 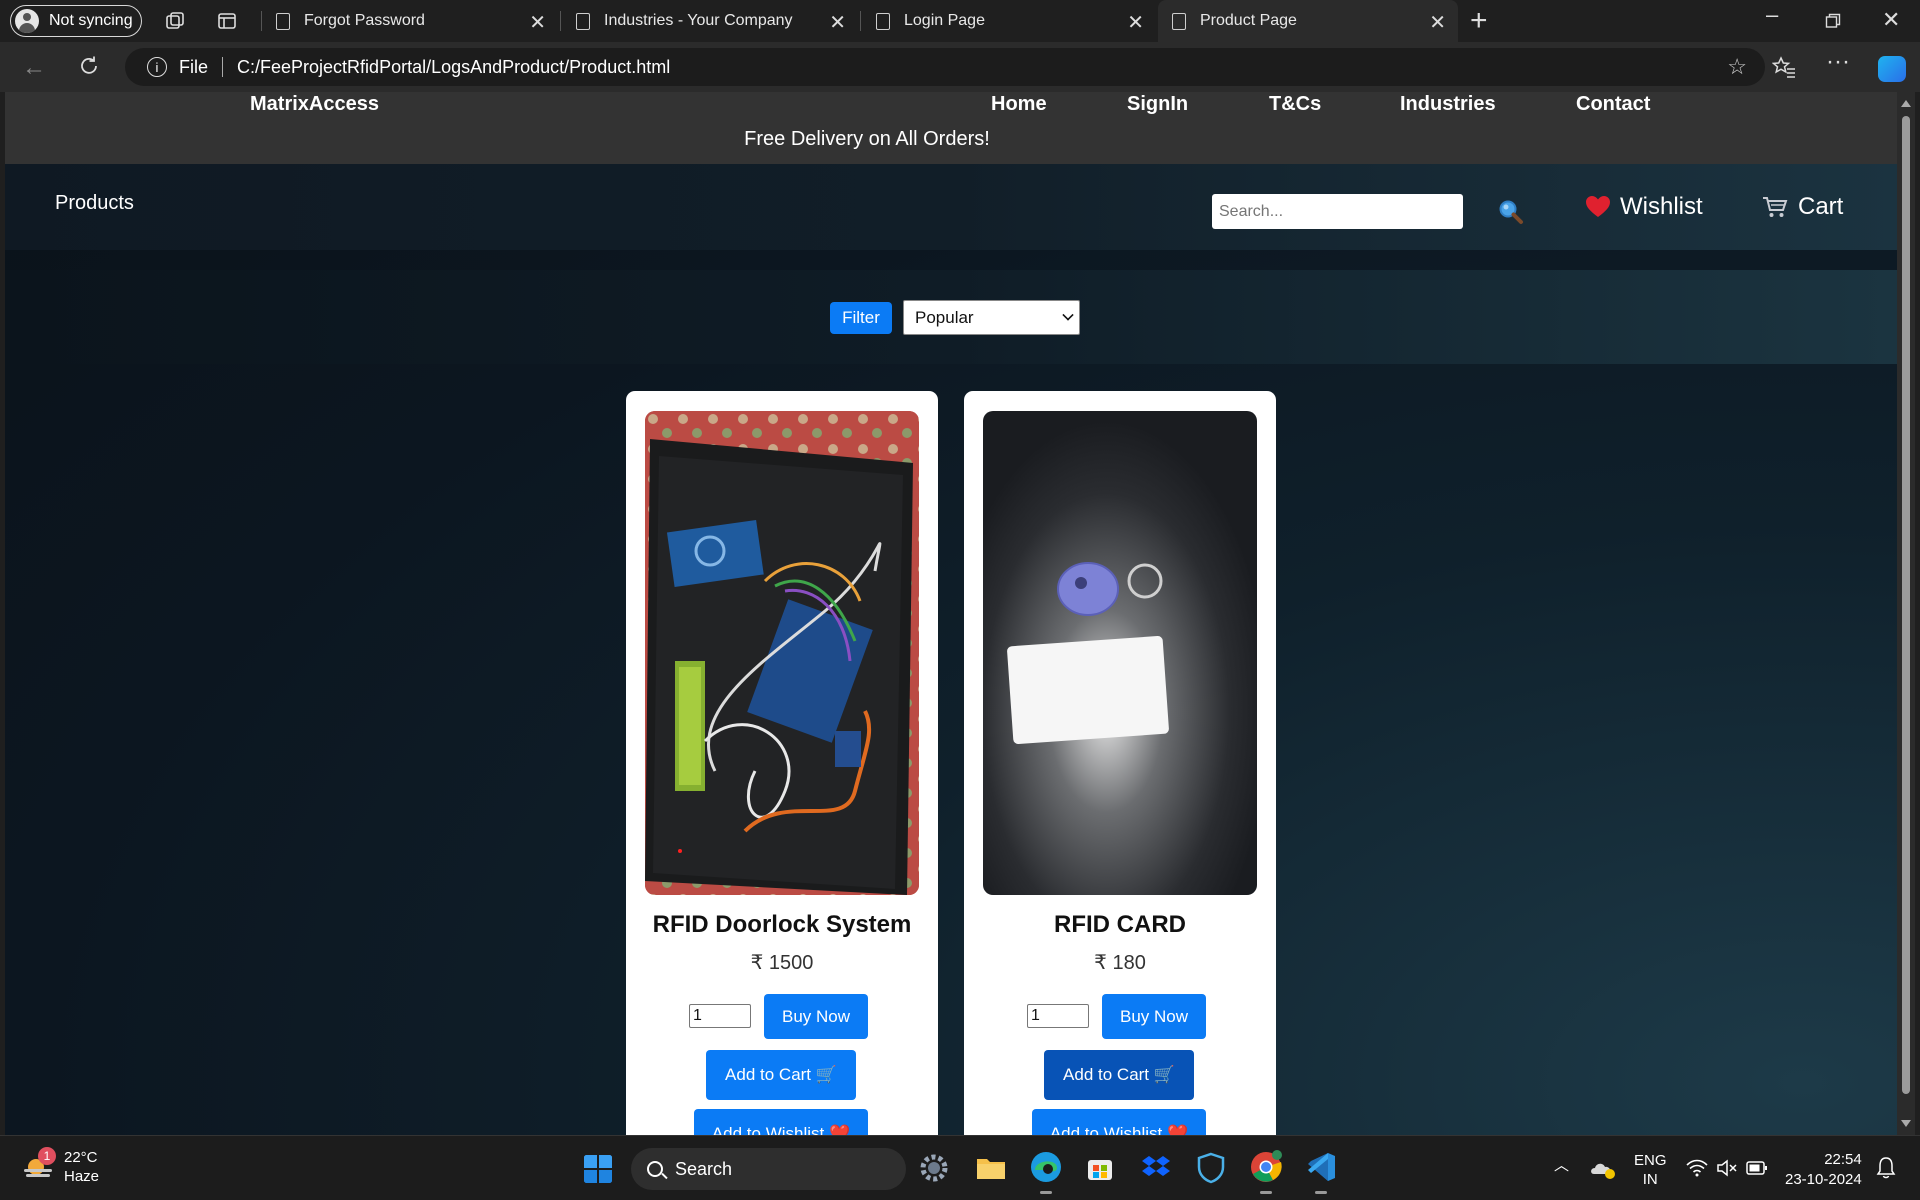 I want to click on notification-bell-icon, so click(x=1886, y=1168).